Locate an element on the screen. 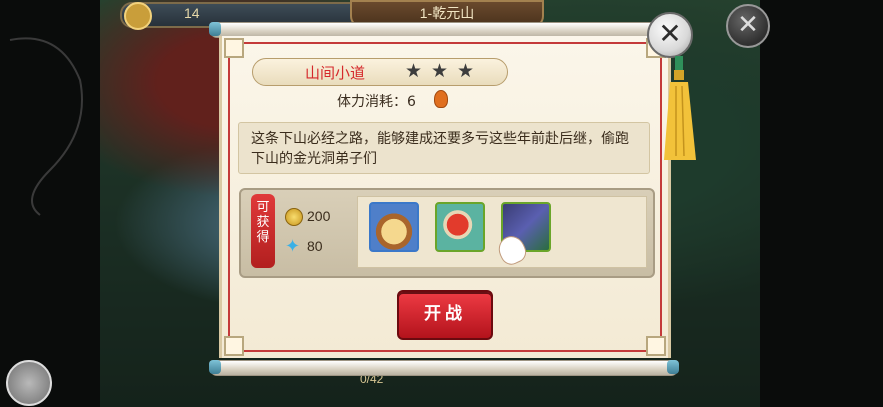  stage-description: 这条下山必经之路，能够建成还要多亏这些年前赴后继，偷跑下山的金光洞弟子们 is located at coordinates (440, 149).